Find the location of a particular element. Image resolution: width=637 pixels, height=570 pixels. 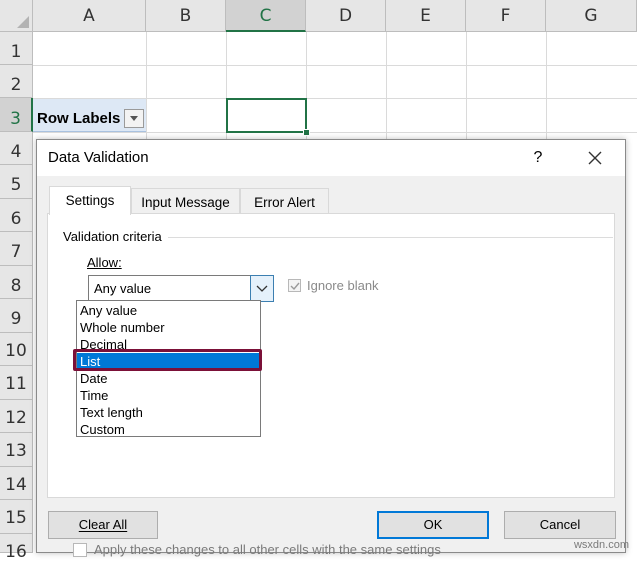

row-header-2: 2 is located at coordinates (16, 81).